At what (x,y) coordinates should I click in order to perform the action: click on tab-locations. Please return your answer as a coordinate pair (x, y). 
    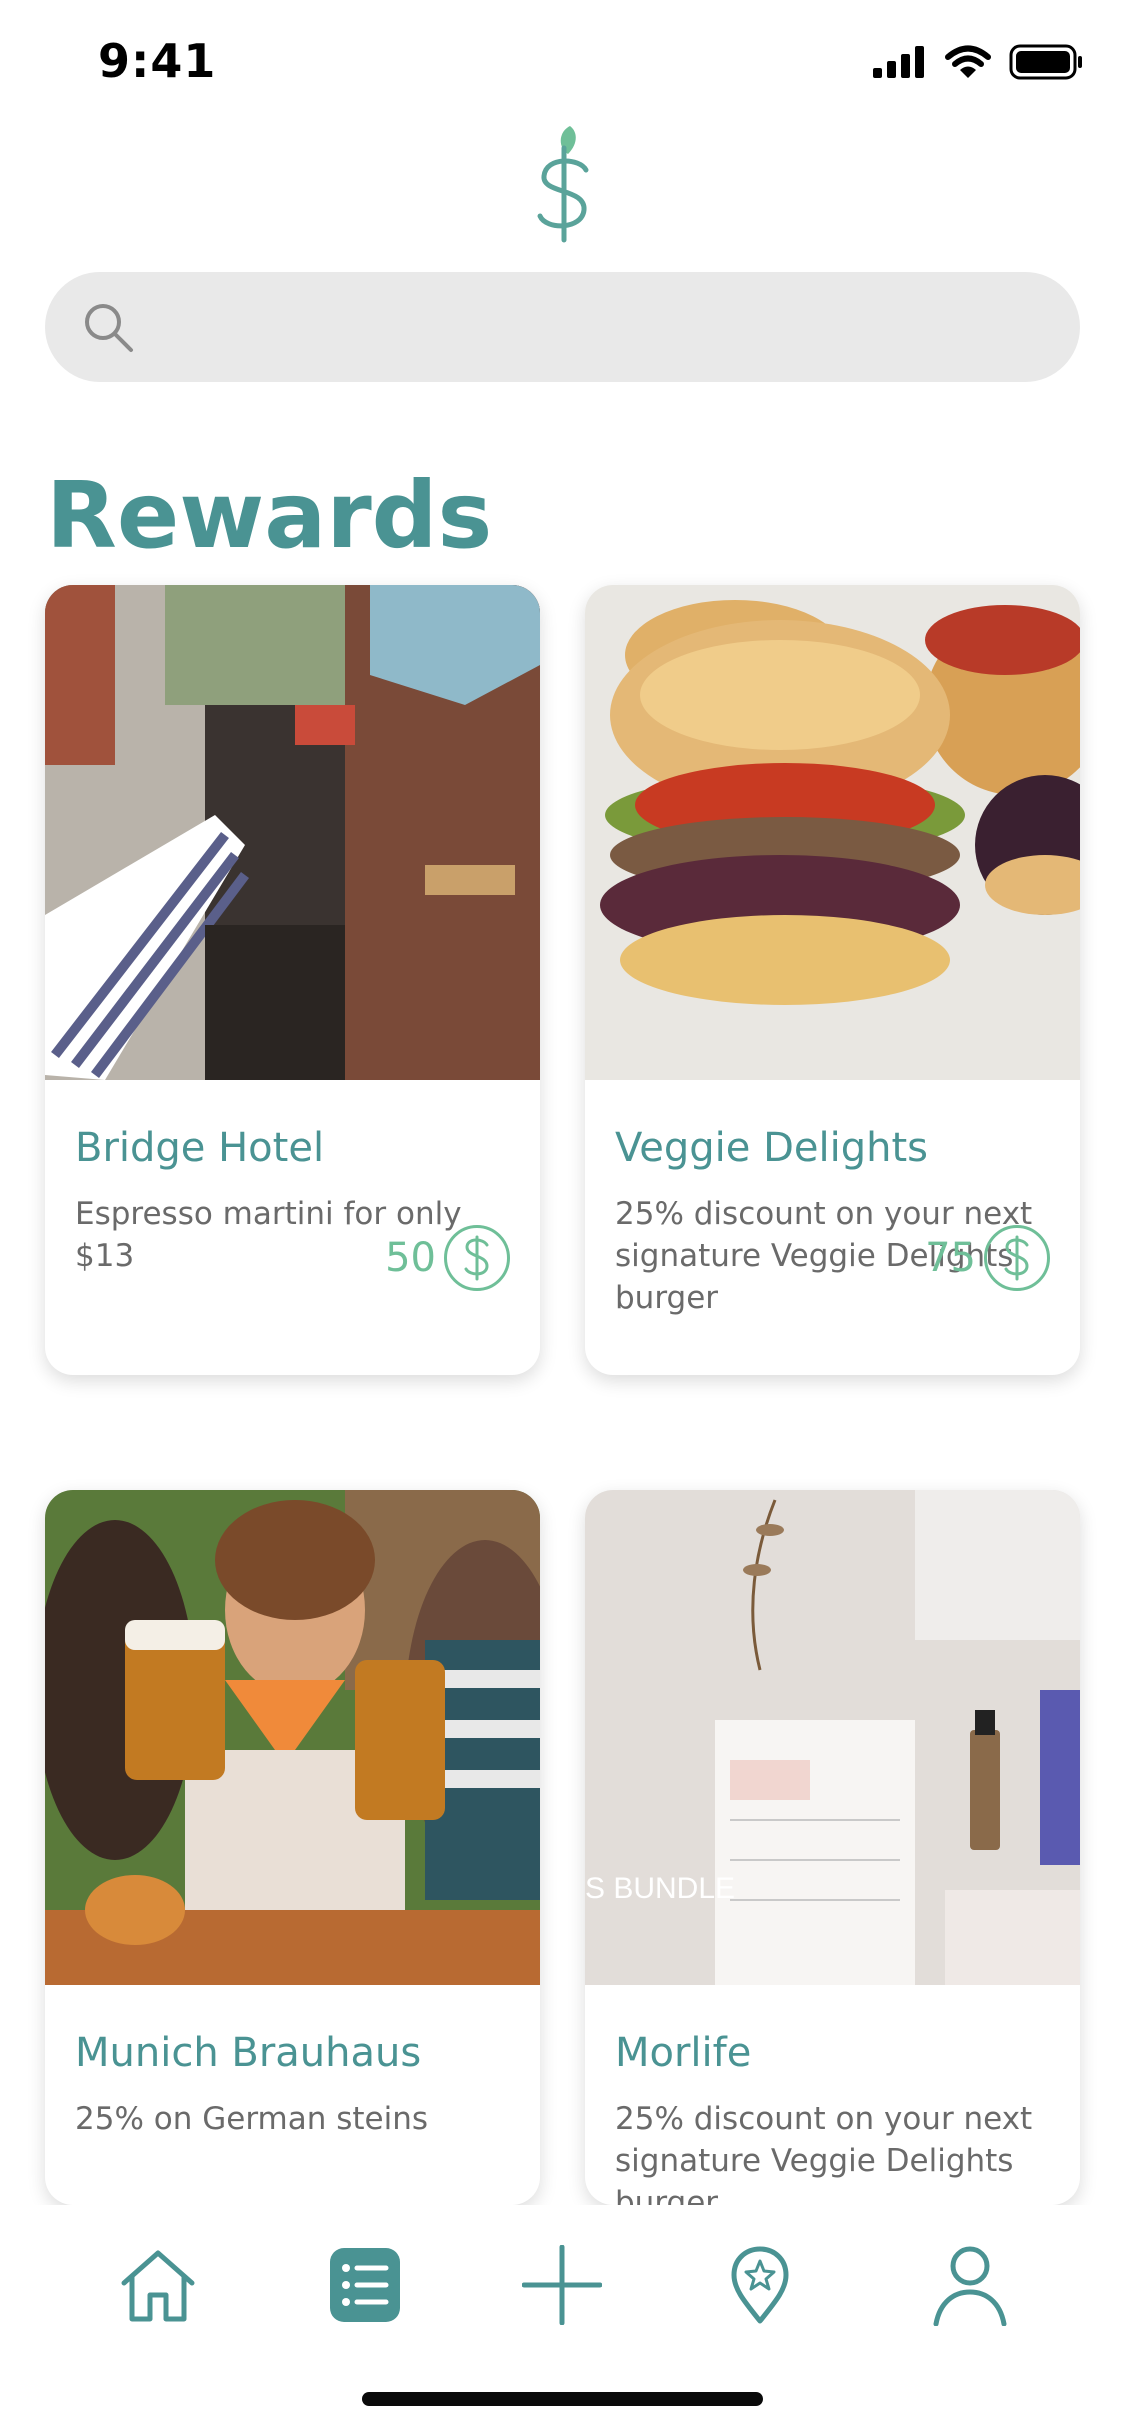
    Looking at the image, I should click on (760, 2285).